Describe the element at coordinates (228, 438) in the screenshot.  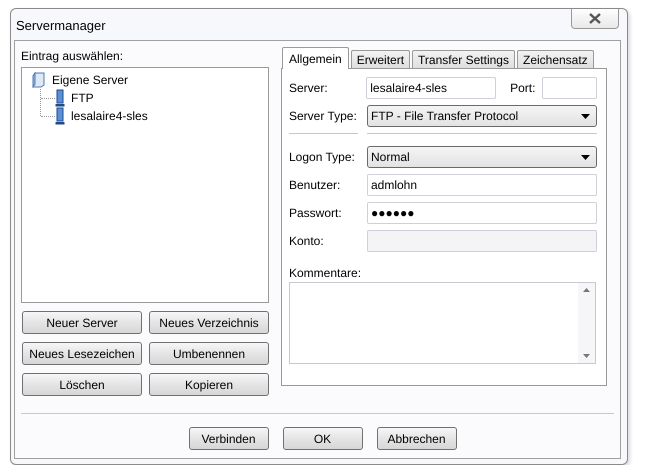
I see `dialog-button: Verbinden` at that location.